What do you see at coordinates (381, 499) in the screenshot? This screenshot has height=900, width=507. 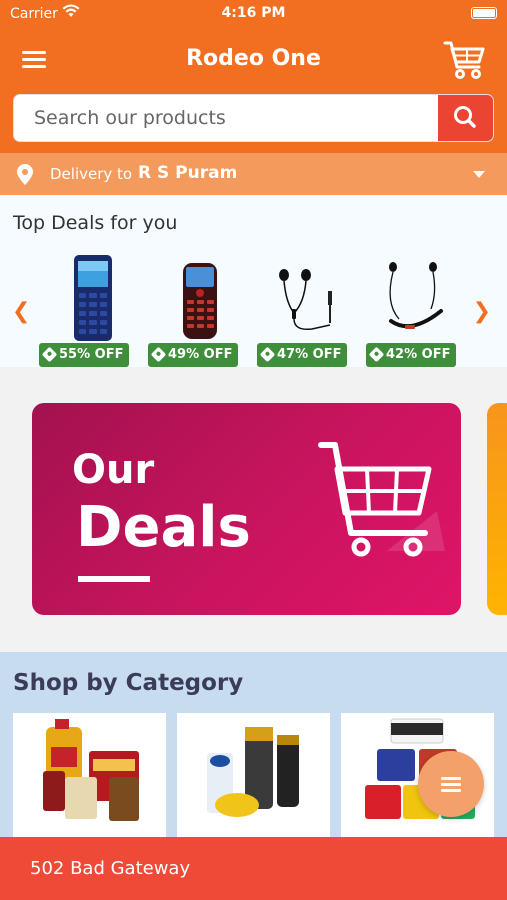 I see `shopping-cart-icon` at bounding box center [381, 499].